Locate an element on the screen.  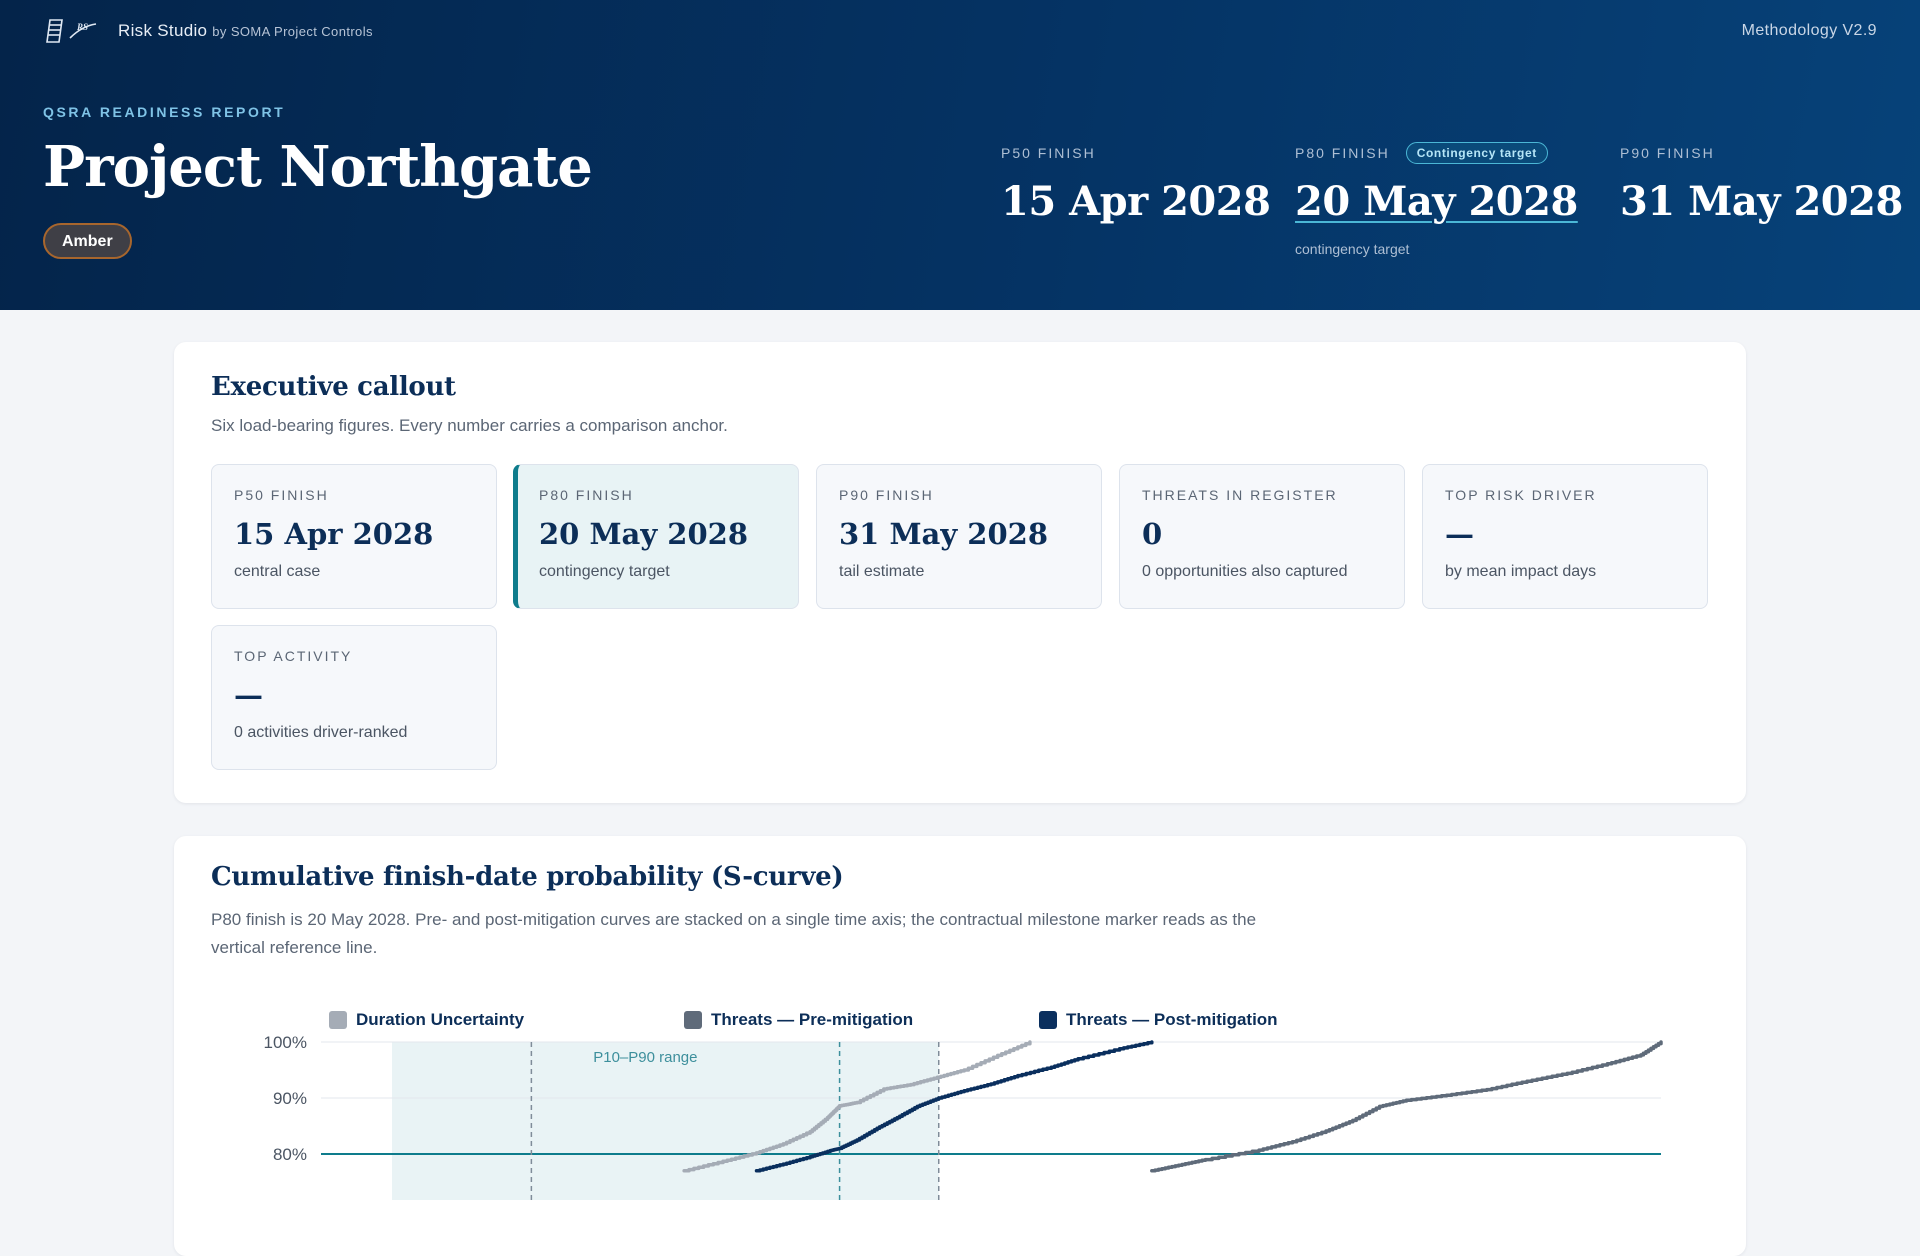
kpi-label: P80 FINISH is located at coordinates (586, 495).